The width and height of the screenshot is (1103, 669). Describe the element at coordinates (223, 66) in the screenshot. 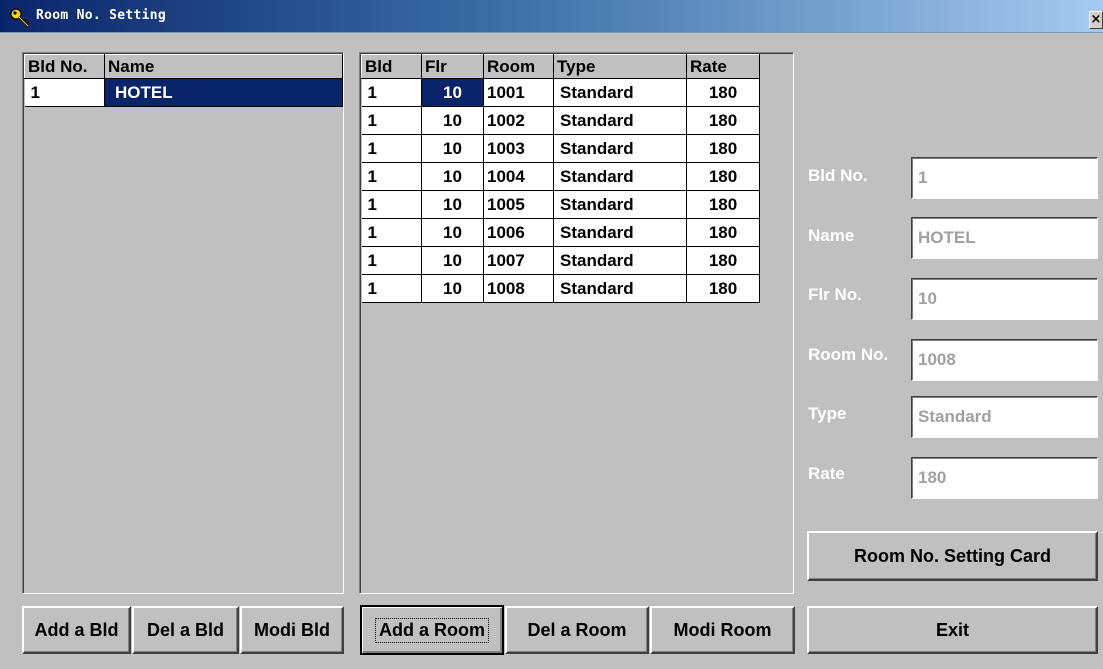

I see `column-header-name: Name` at that location.